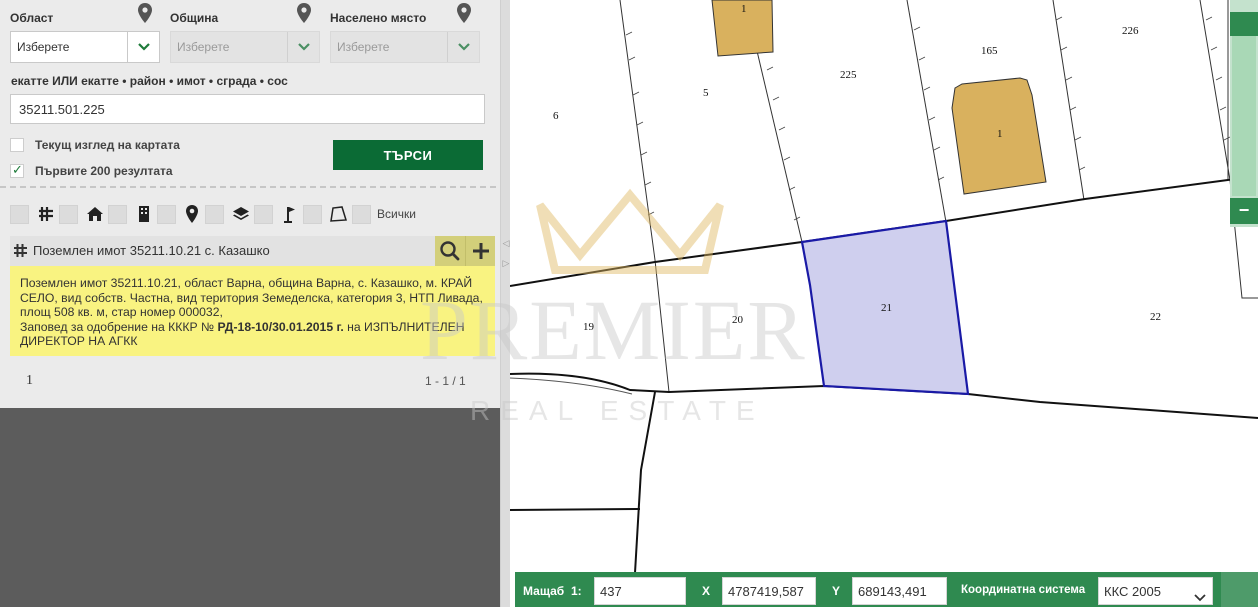  What do you see at coordinates (408, 155) in the screenshot?
I see `search-button: ТЪРСИ` at bounding box center [408, 155].